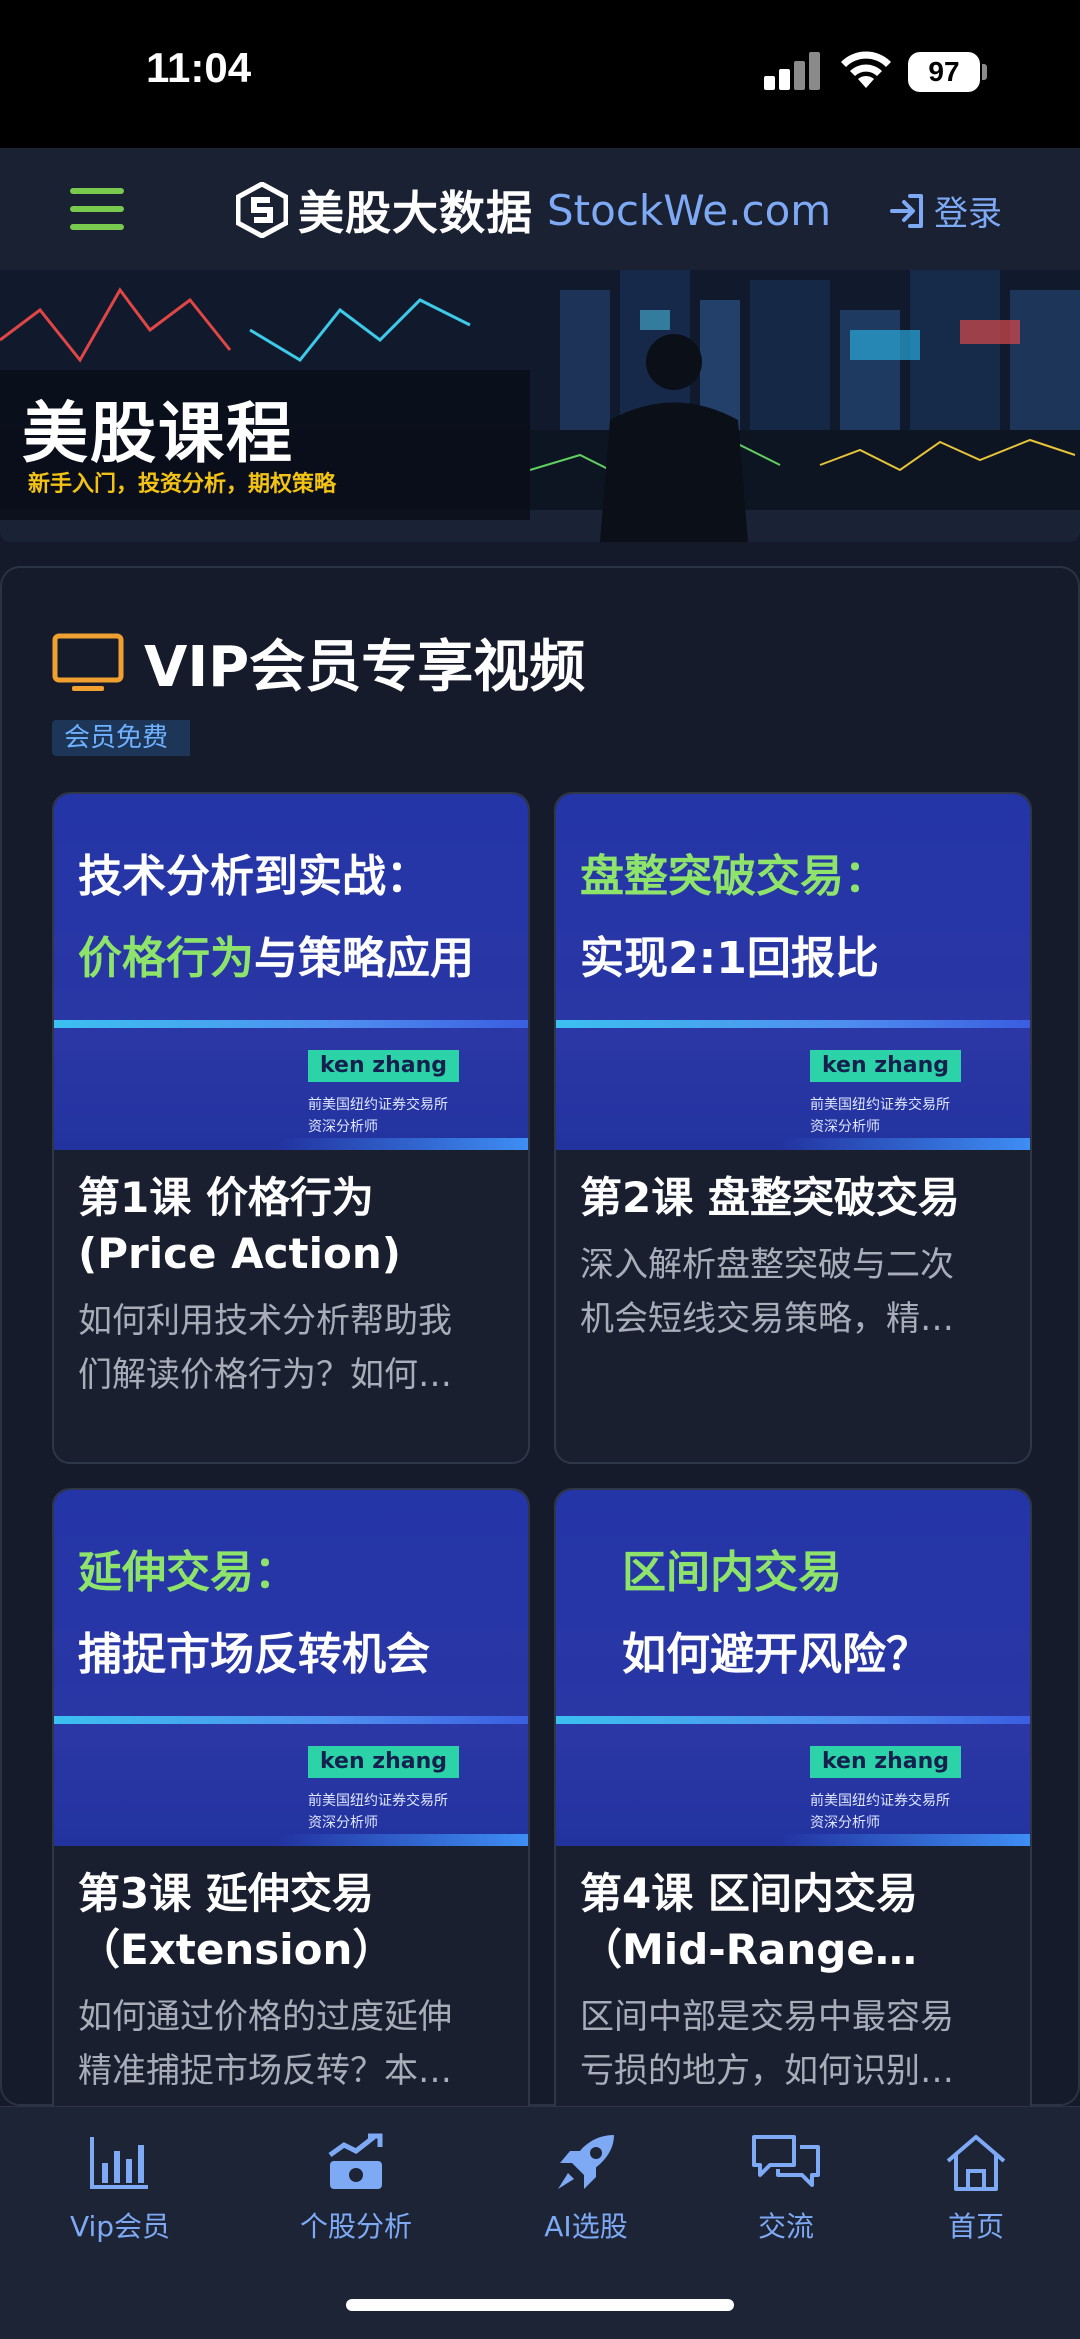 The height and width of the screenshot is (2339, 1080). What do you see at coordinates (975, 2226) in the screenshot?
I see `nav-label: 首页` at bounding box center [975, 2226].